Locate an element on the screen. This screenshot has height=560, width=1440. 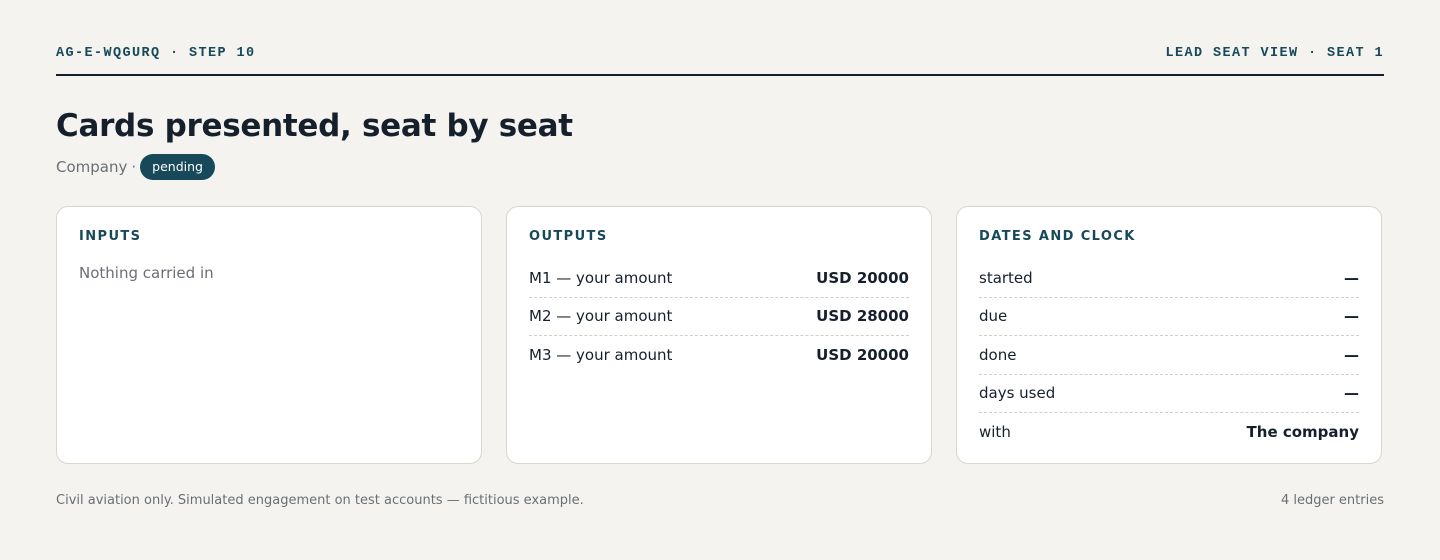
inputs-empty-note: Nothing carried in is located at coordinates (146, 273).